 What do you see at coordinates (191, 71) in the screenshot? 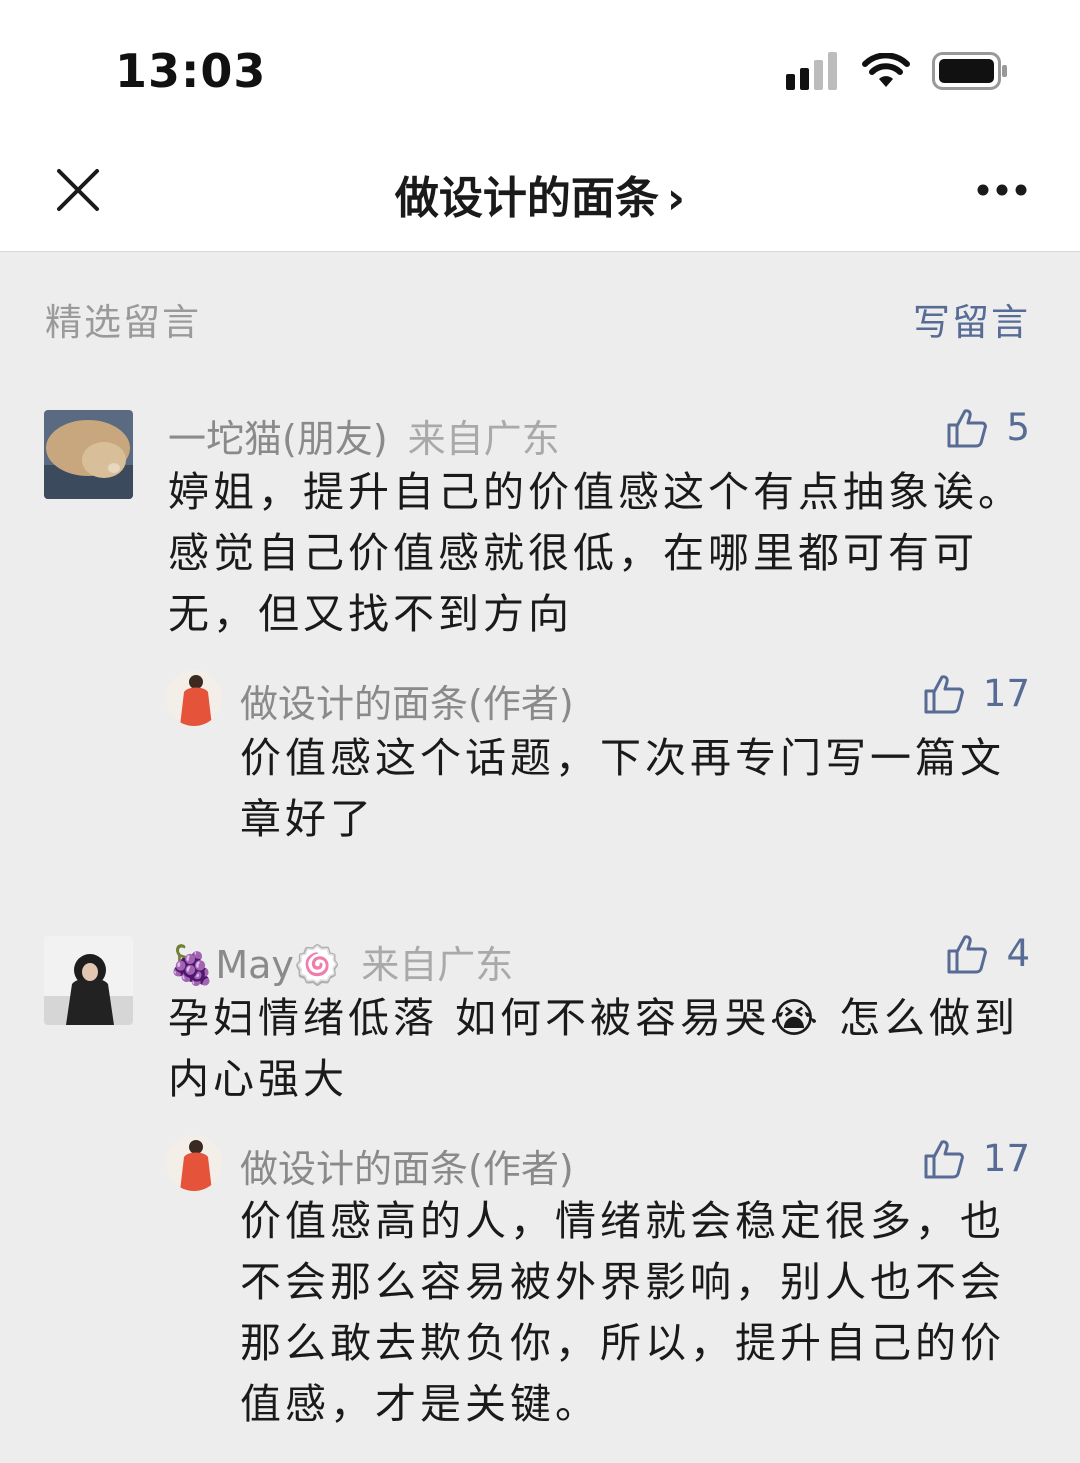
I see `status-time: 13:03` at bounding box center [191, 71].